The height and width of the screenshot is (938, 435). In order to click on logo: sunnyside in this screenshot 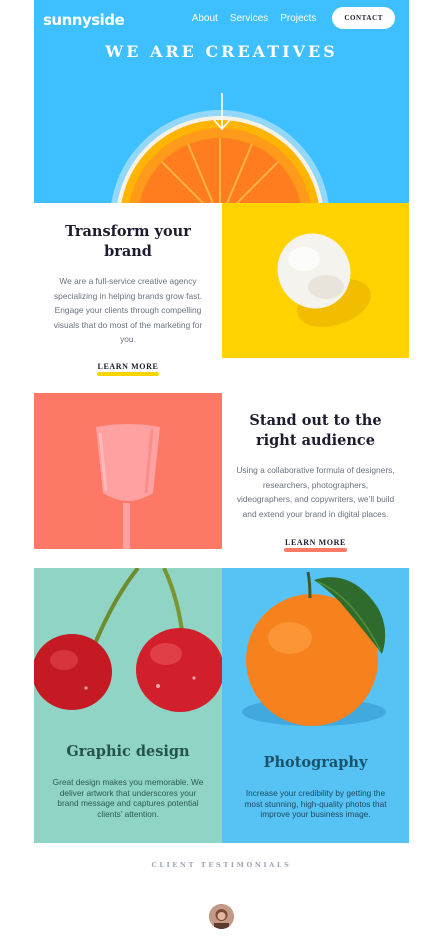, I will do `click(84, 20)`.